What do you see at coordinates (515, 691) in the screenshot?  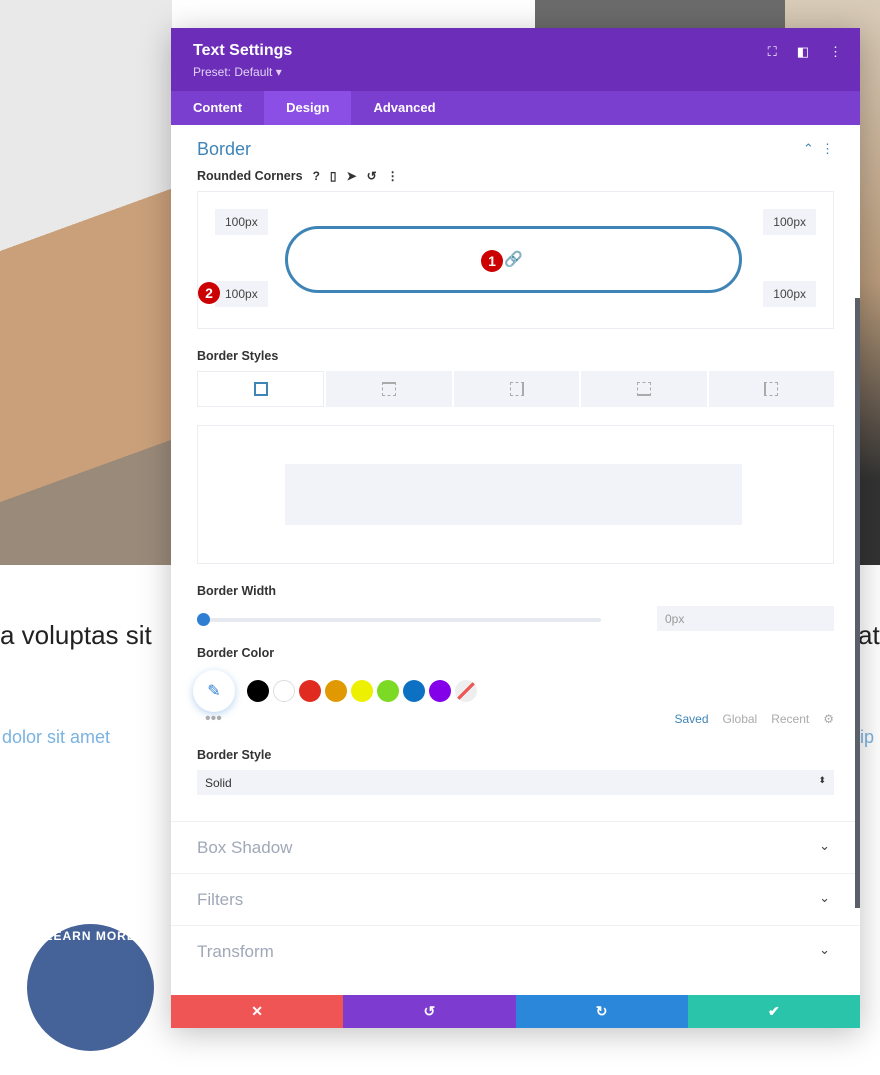 I see `color-swatches: ✎` at bounding box center [515, 691].